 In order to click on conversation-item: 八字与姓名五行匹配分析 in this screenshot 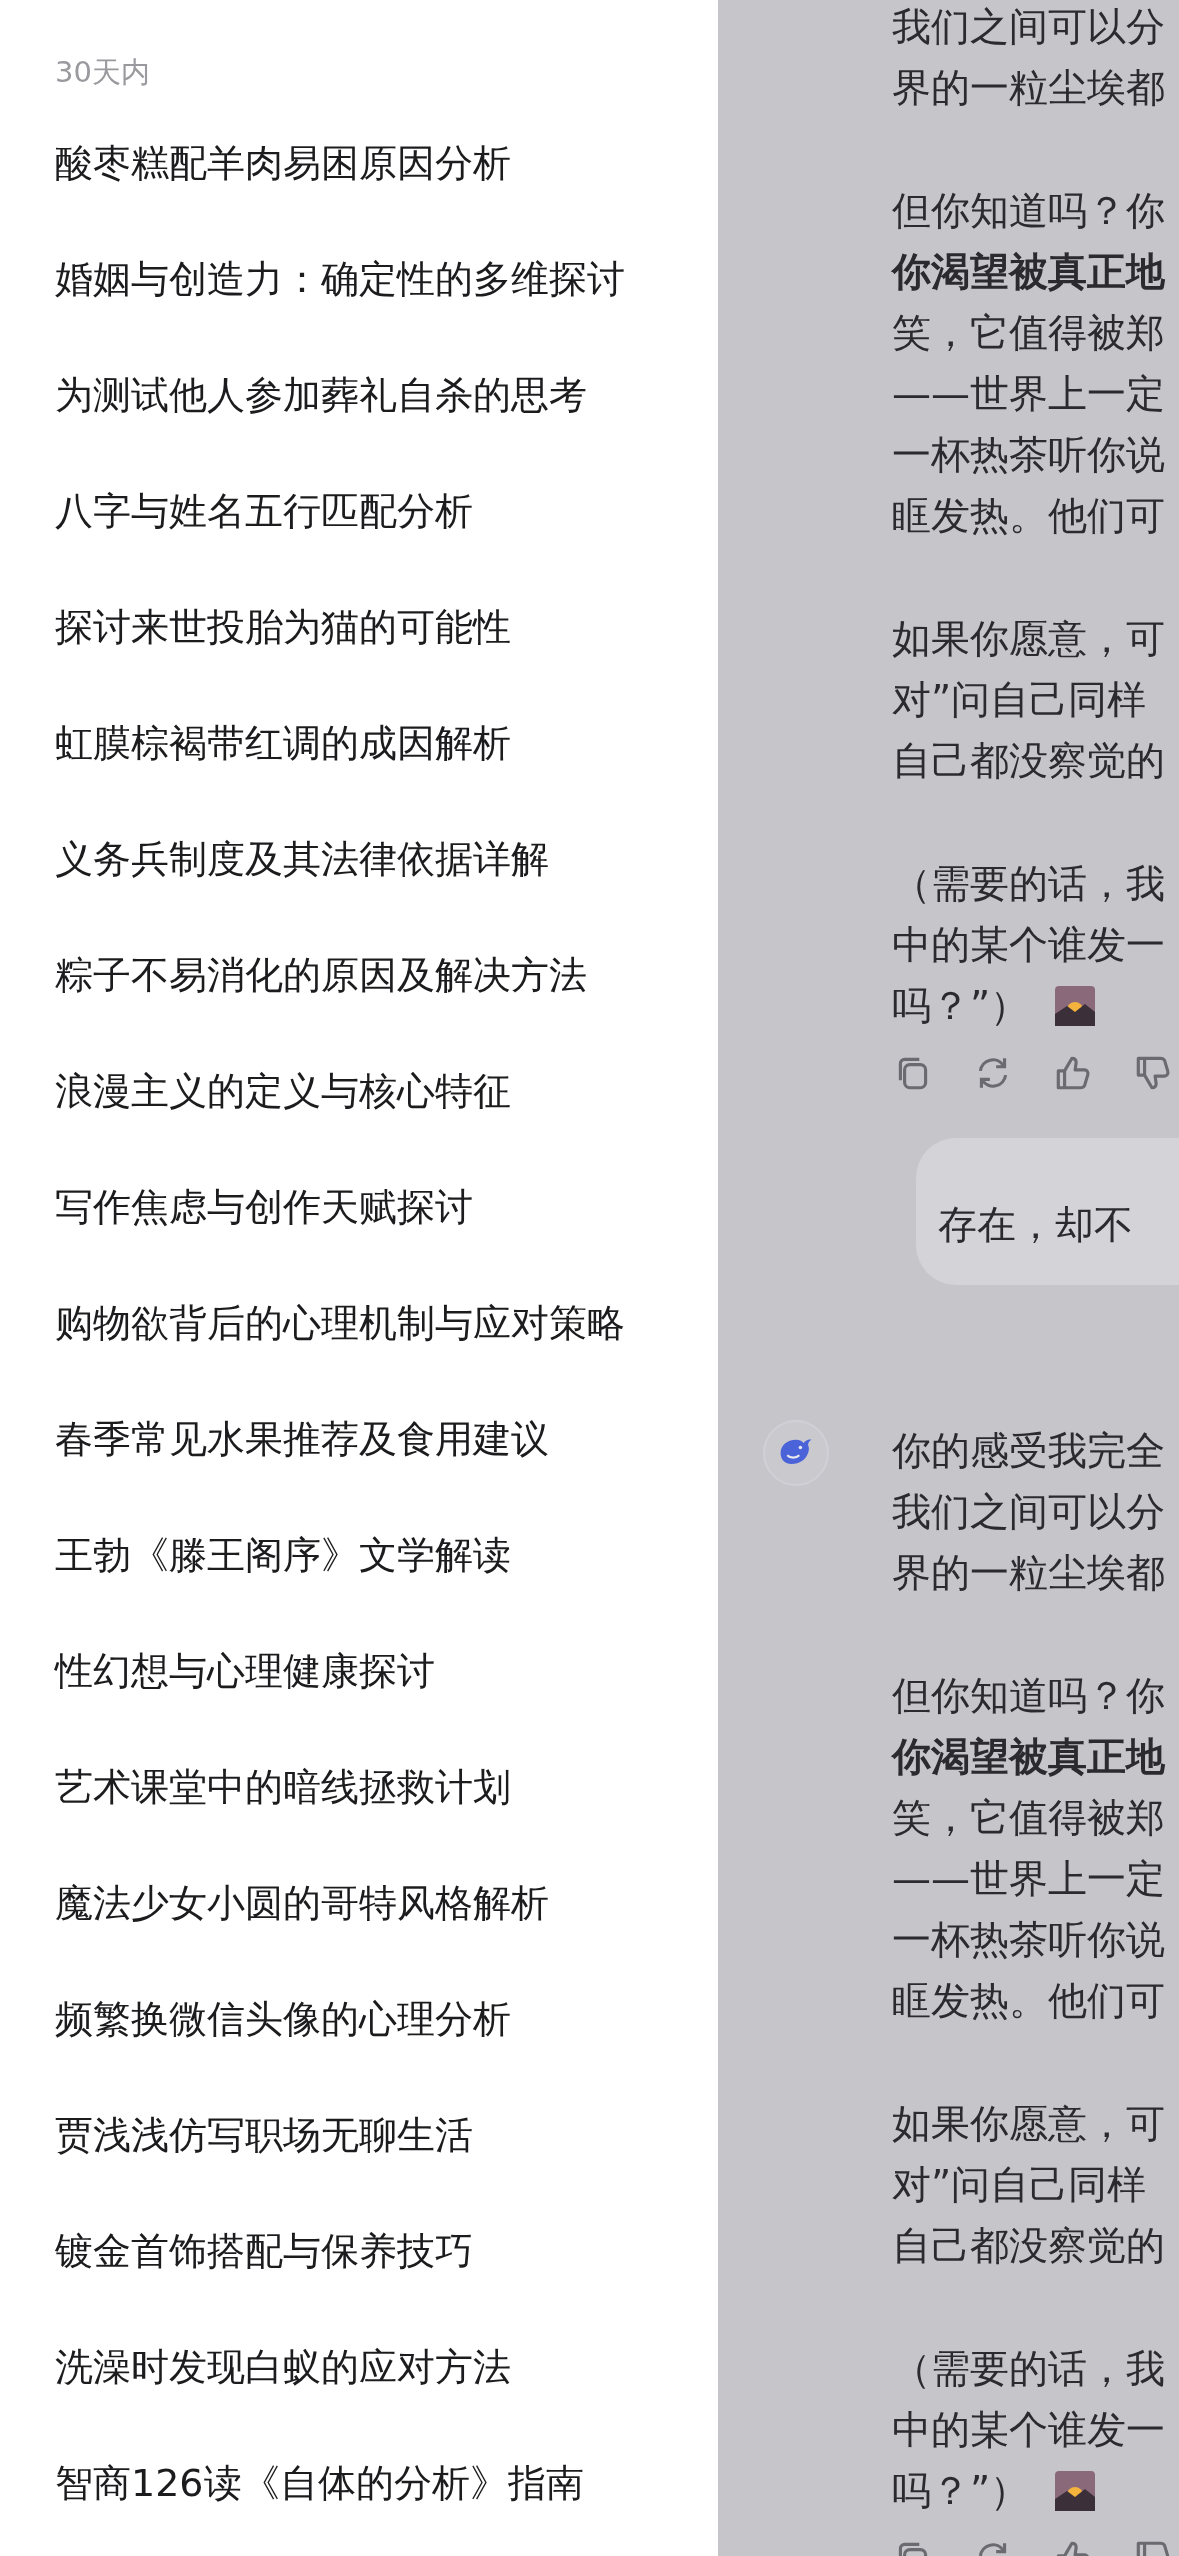, I will do `click(264, 511)`.